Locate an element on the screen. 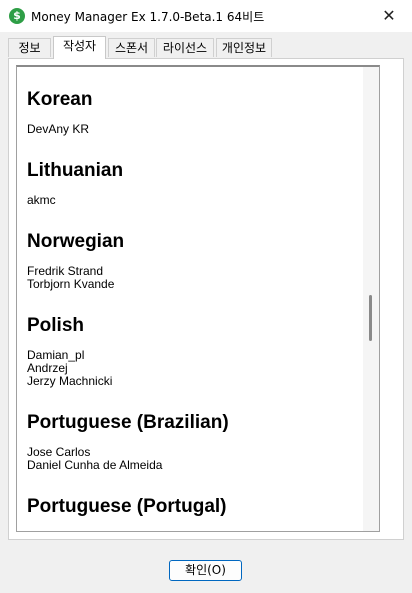 The height and width of the screenshot is (593, 412). translator-names: Fredrik Strand Torbjorn Kvande is located at coordinates (197, 278).